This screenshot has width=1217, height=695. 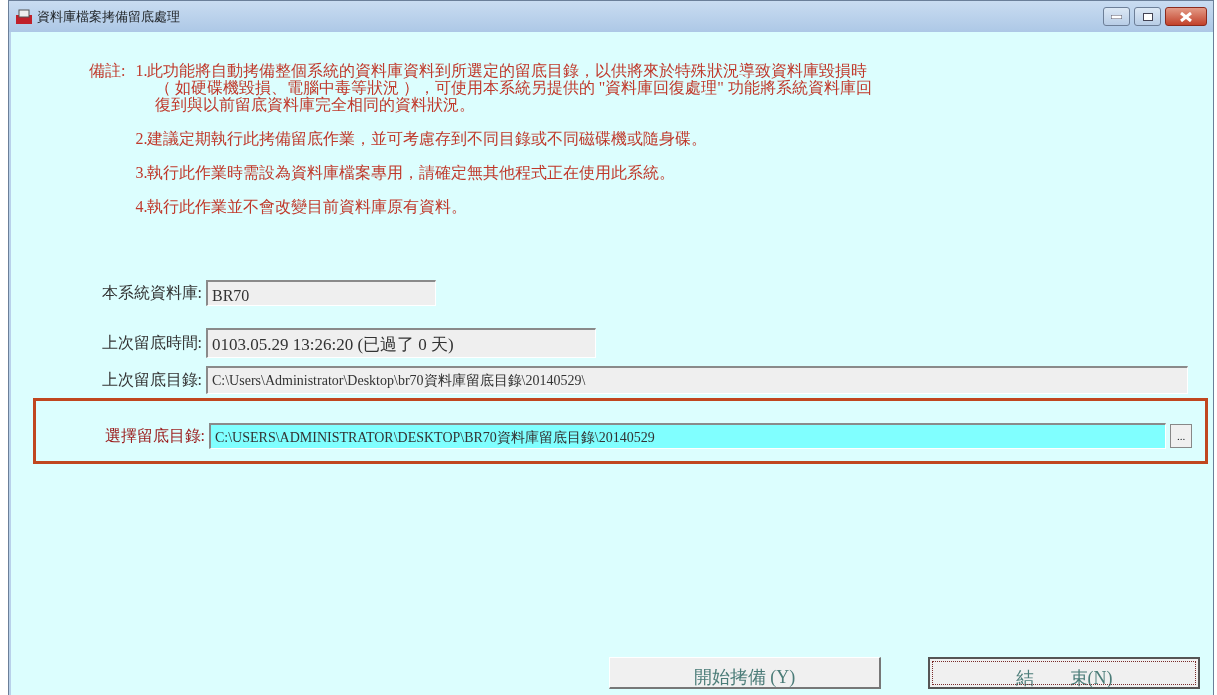 I want to click on maximize-button, so click(x=1147, y=16).